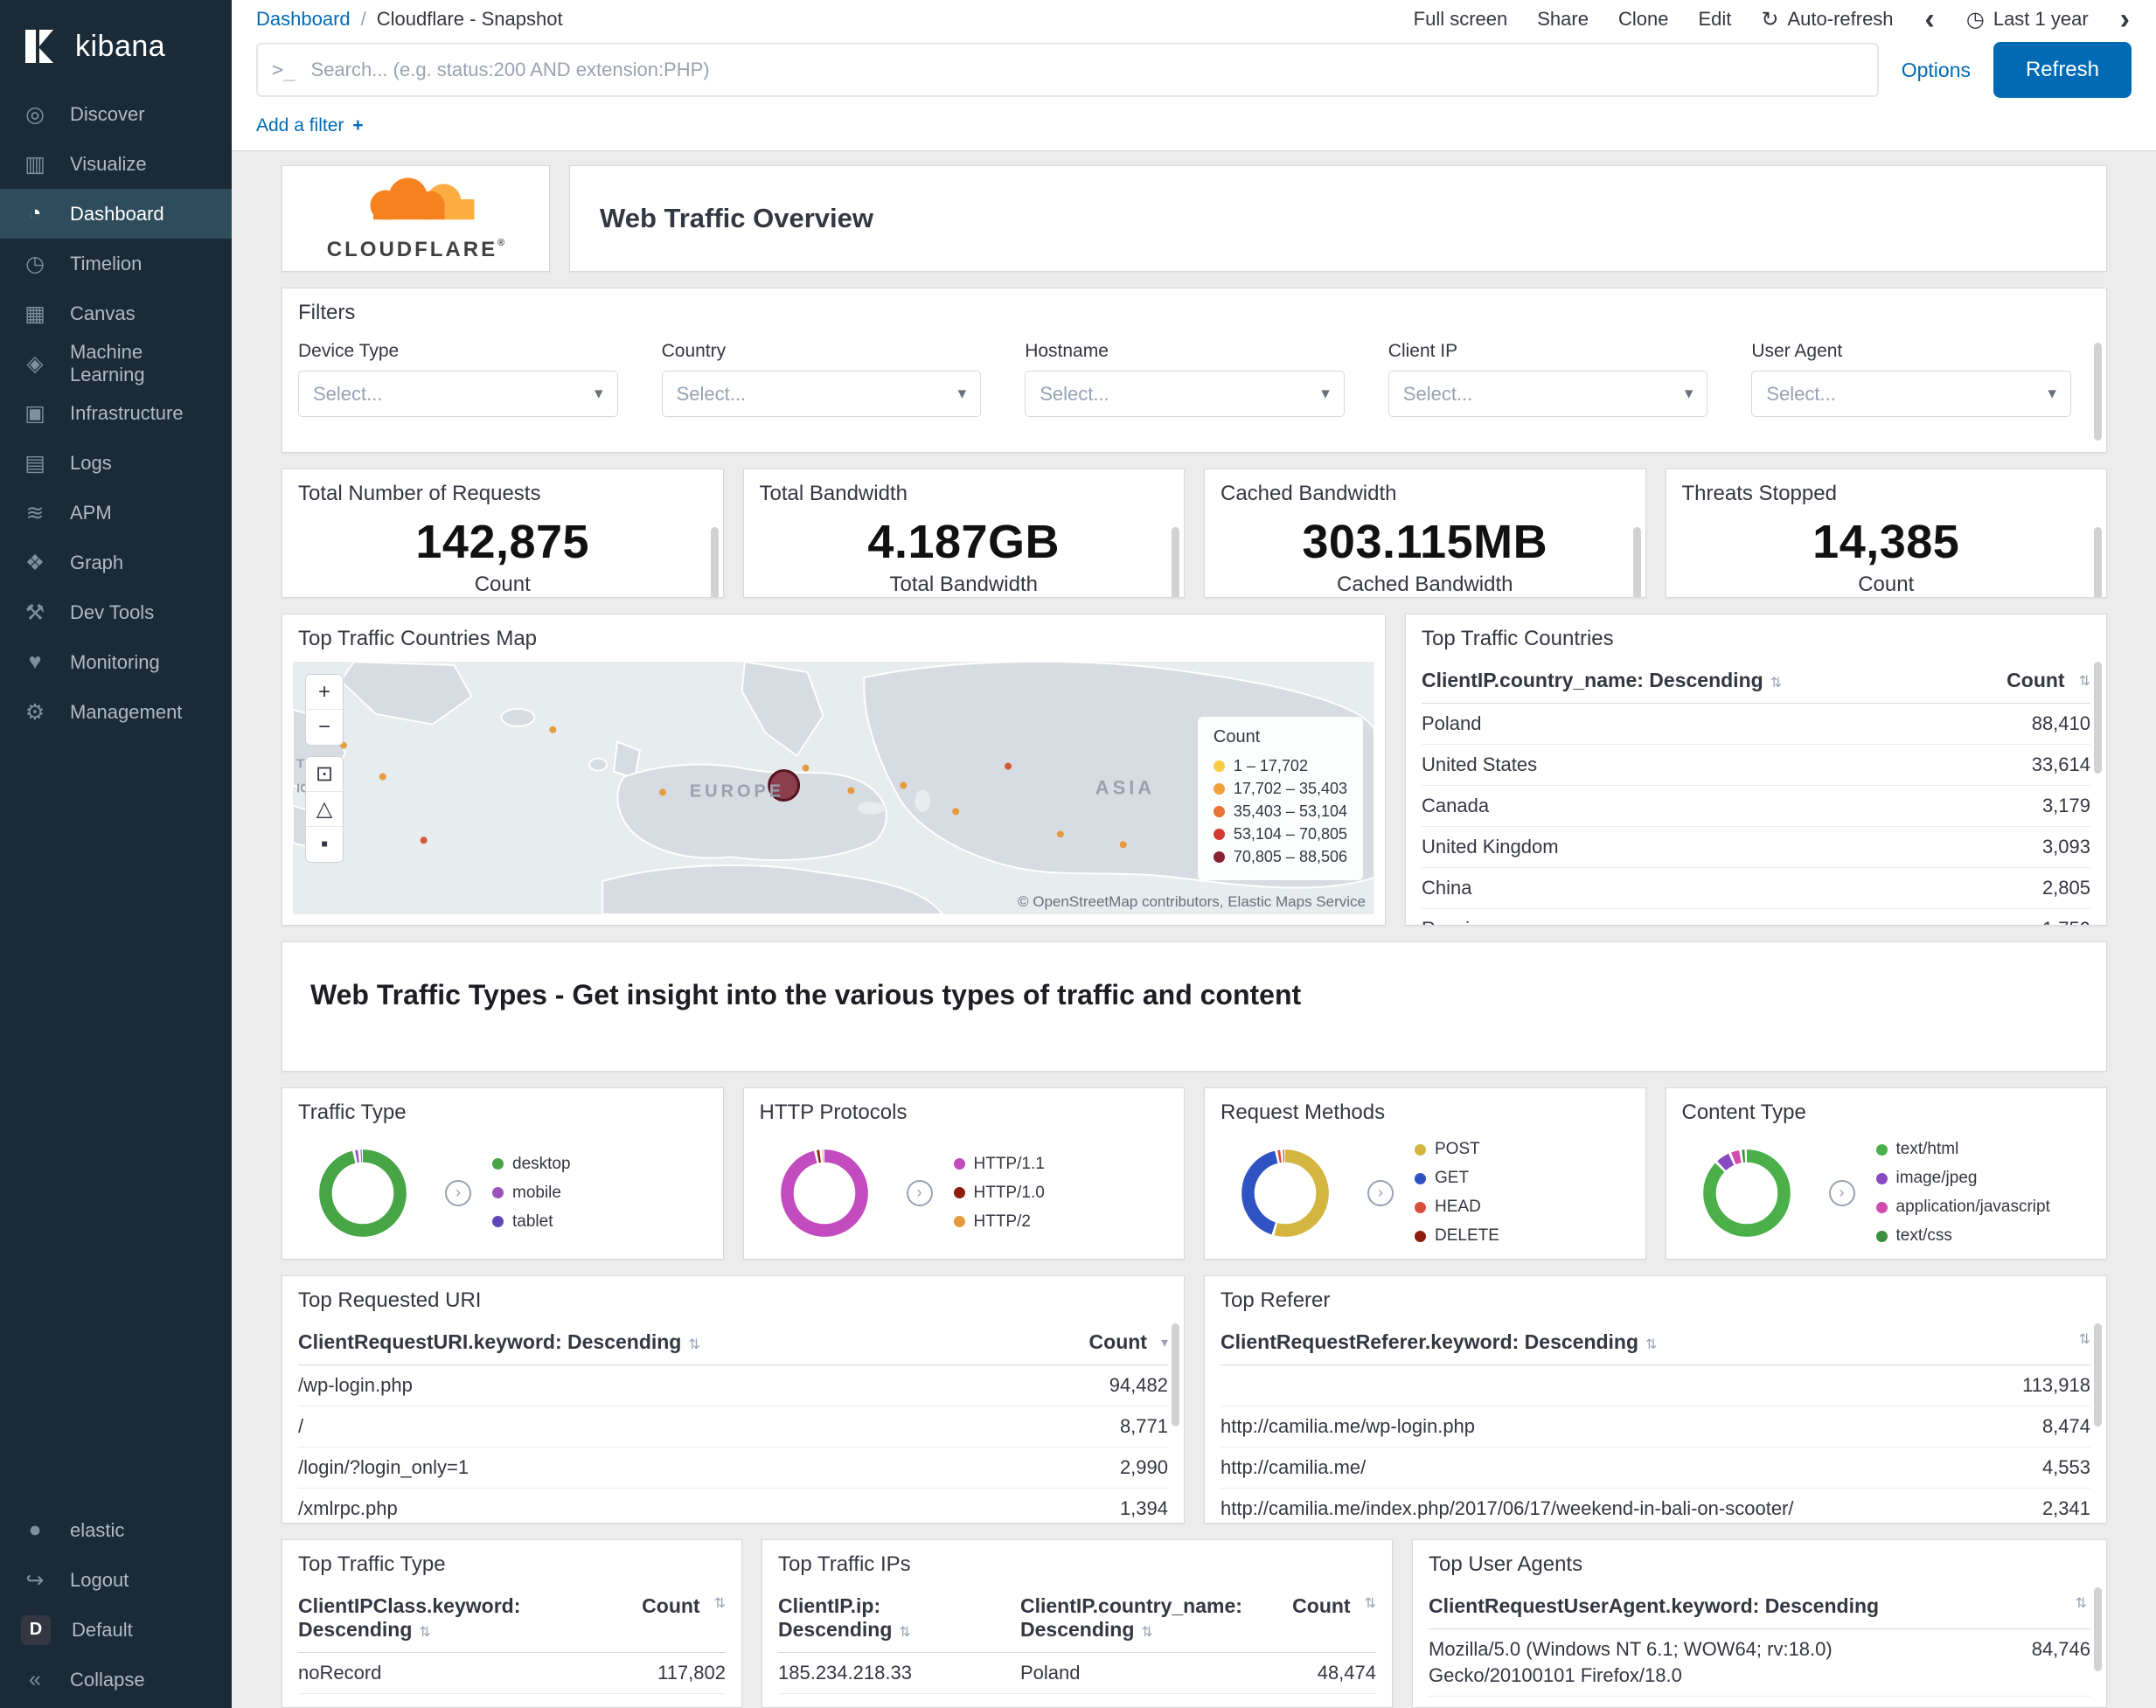 The image size is (2156, 1708). What do you see at coordinates (1452, 1178) in the screenshot?
I see `legend-label: GET` at bounding box center [1452, 1178].